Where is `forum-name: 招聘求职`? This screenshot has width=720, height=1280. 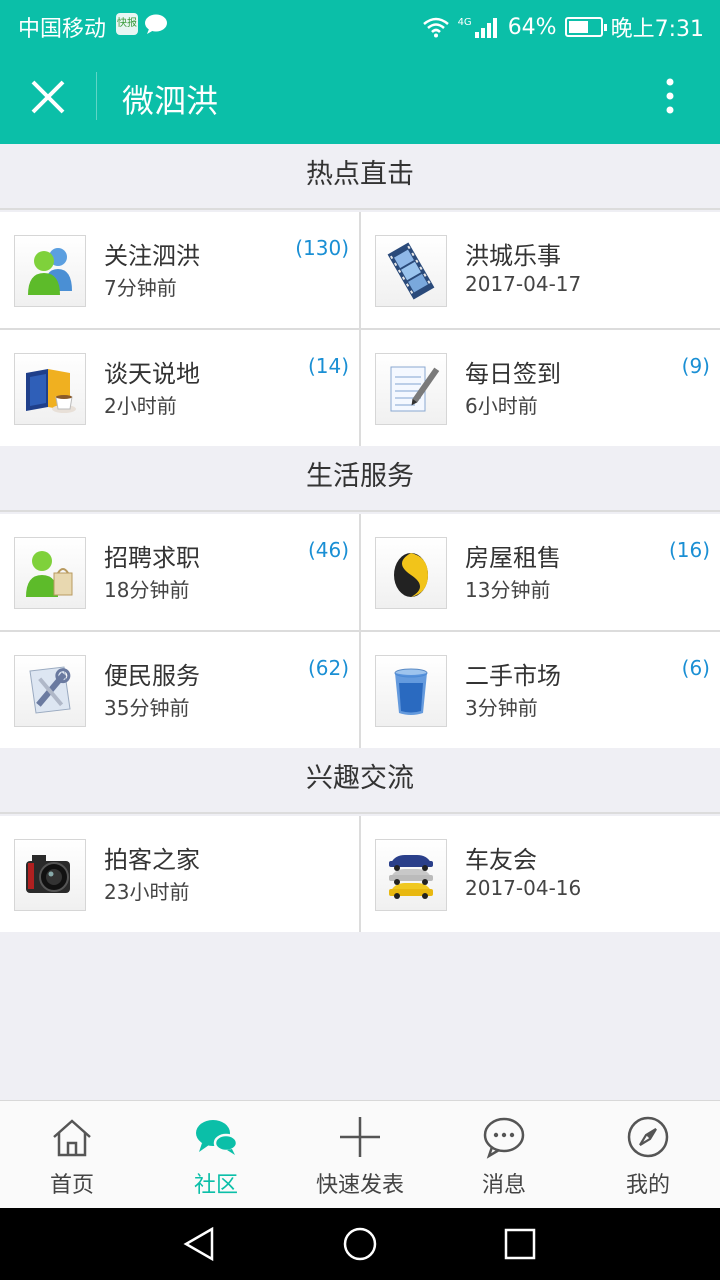
forum-name: 招聘求职 is located at coordinates (152, 558).